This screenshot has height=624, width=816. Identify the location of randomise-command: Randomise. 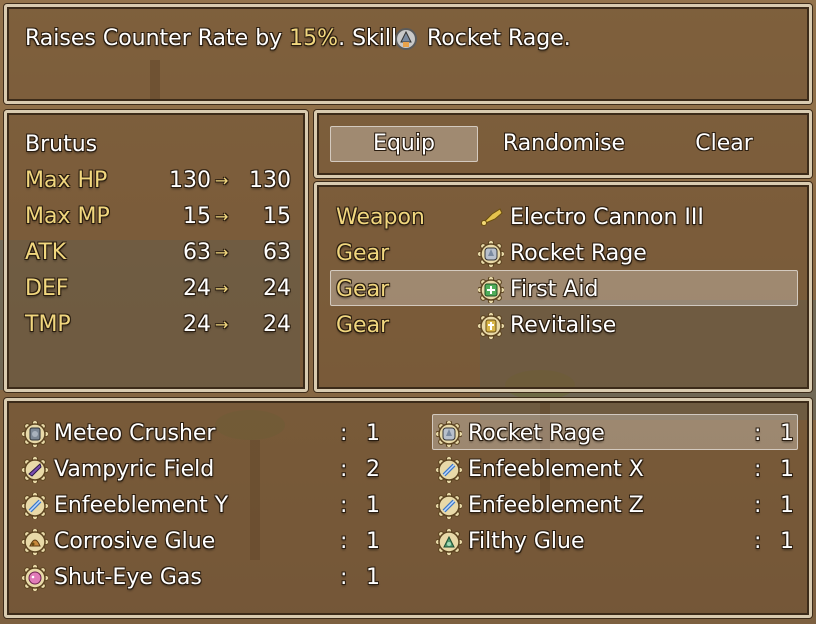
(564, 144).